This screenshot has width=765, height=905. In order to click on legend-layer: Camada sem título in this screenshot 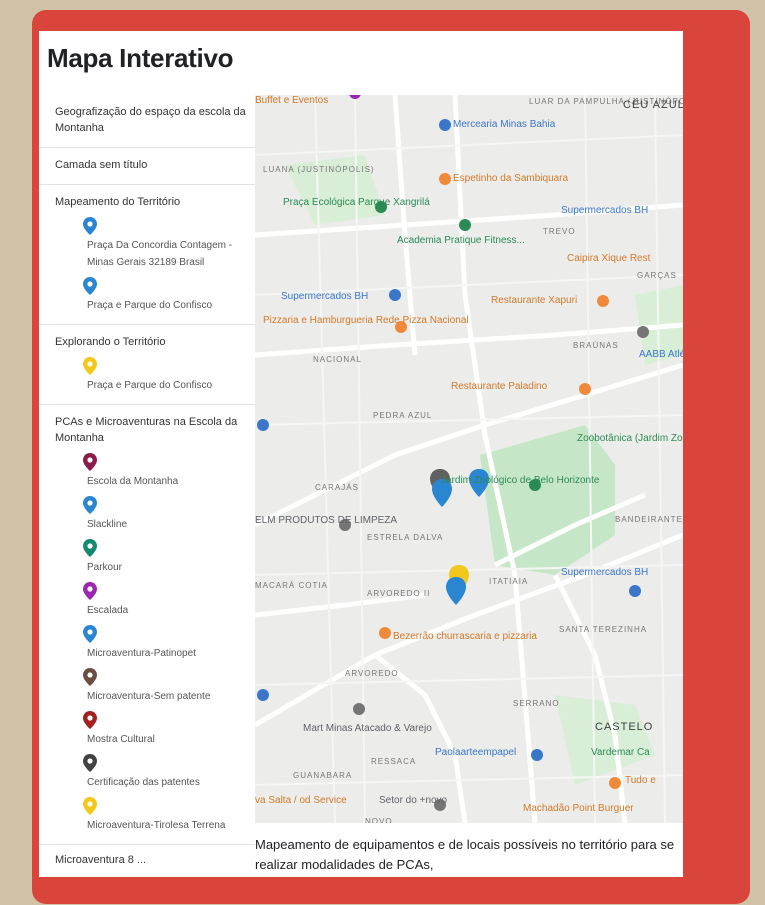, I will do `click(147, 166)`.